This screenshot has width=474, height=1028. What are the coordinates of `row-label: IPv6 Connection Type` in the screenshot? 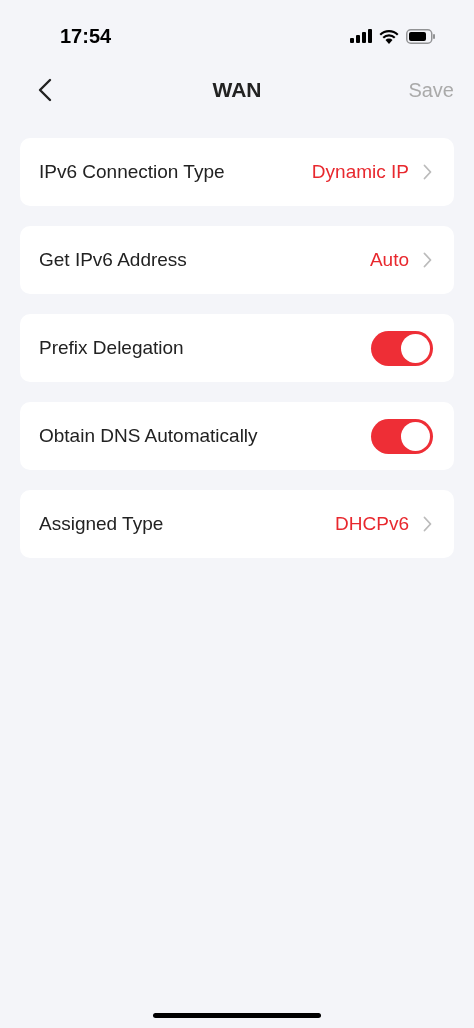 It's located at (132, 172).